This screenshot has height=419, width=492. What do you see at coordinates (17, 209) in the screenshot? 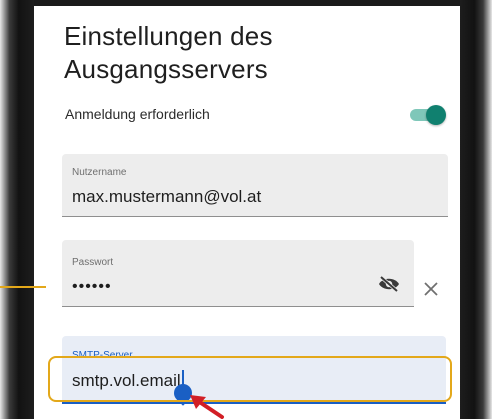
I see `phone-frame-left` at bounding box center [17, 209].